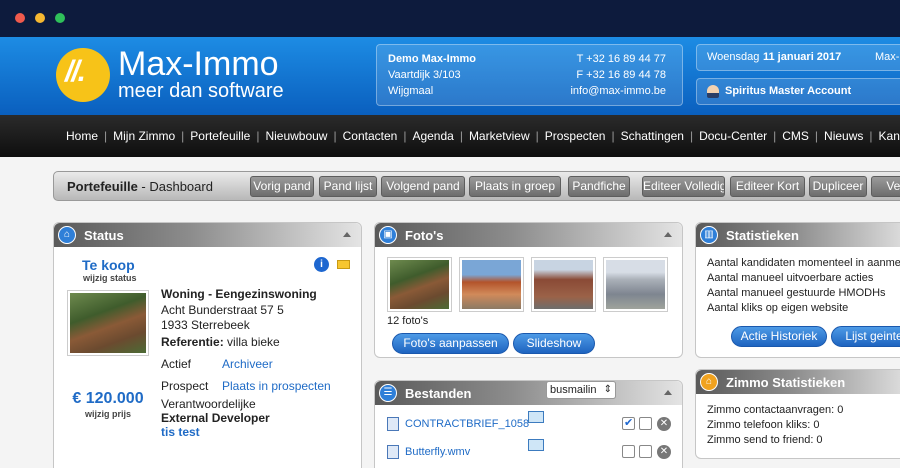 The image size is (900, 468). What do you see at coordinates (411, 91) in the screenshot?
I see `company-city: Wijgmaal` at bounding box center [411, 91].